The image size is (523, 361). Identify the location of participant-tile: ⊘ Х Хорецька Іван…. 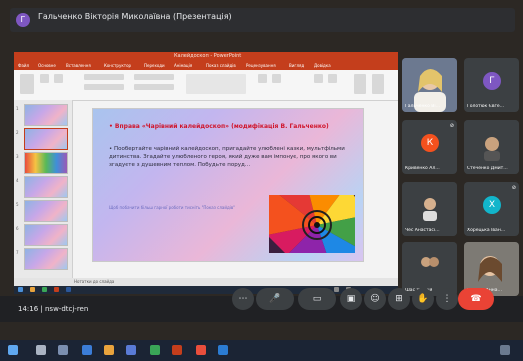
(491, 209).